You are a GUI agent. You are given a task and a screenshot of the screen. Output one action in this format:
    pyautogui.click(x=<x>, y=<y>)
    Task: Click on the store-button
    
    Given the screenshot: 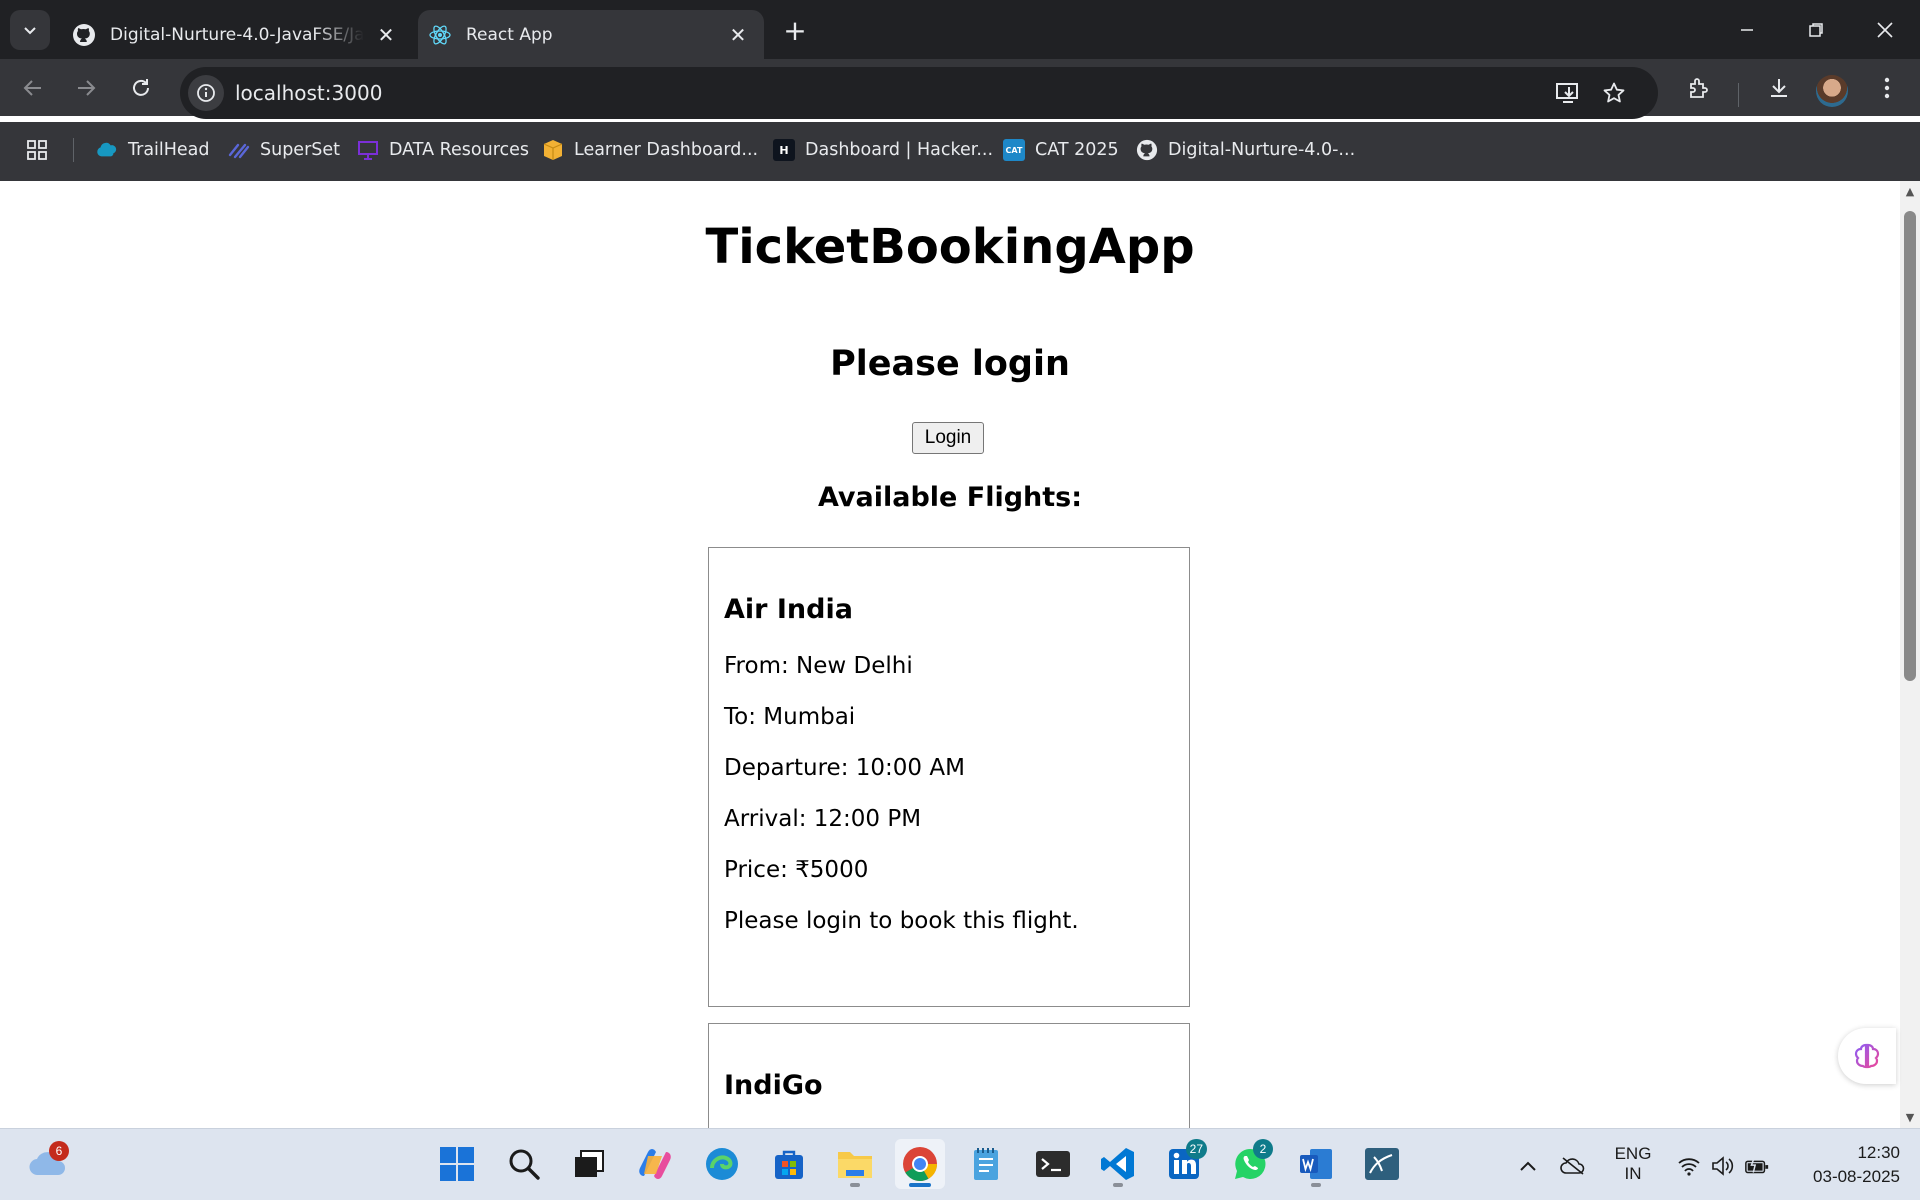 What is the action you would take?
    pyautogui.click(x=789, y=1164)
    